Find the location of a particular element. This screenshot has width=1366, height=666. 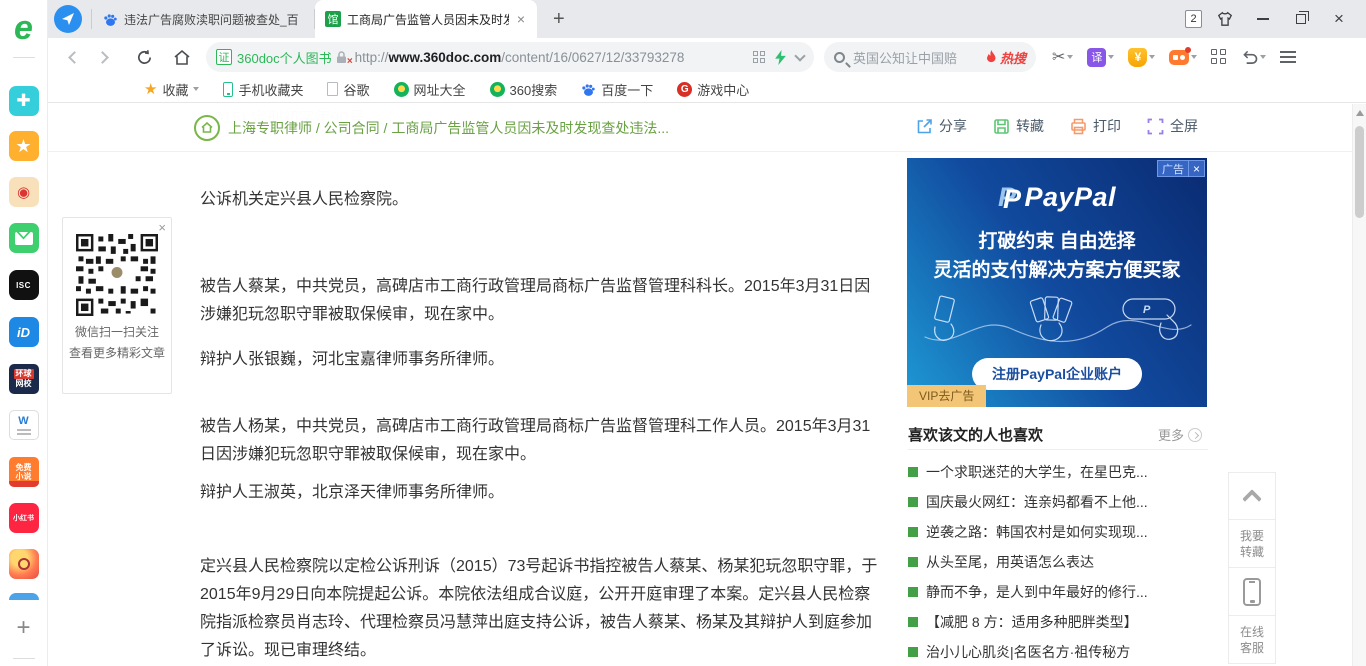

menu-button is located at coordinates (1288, 57).